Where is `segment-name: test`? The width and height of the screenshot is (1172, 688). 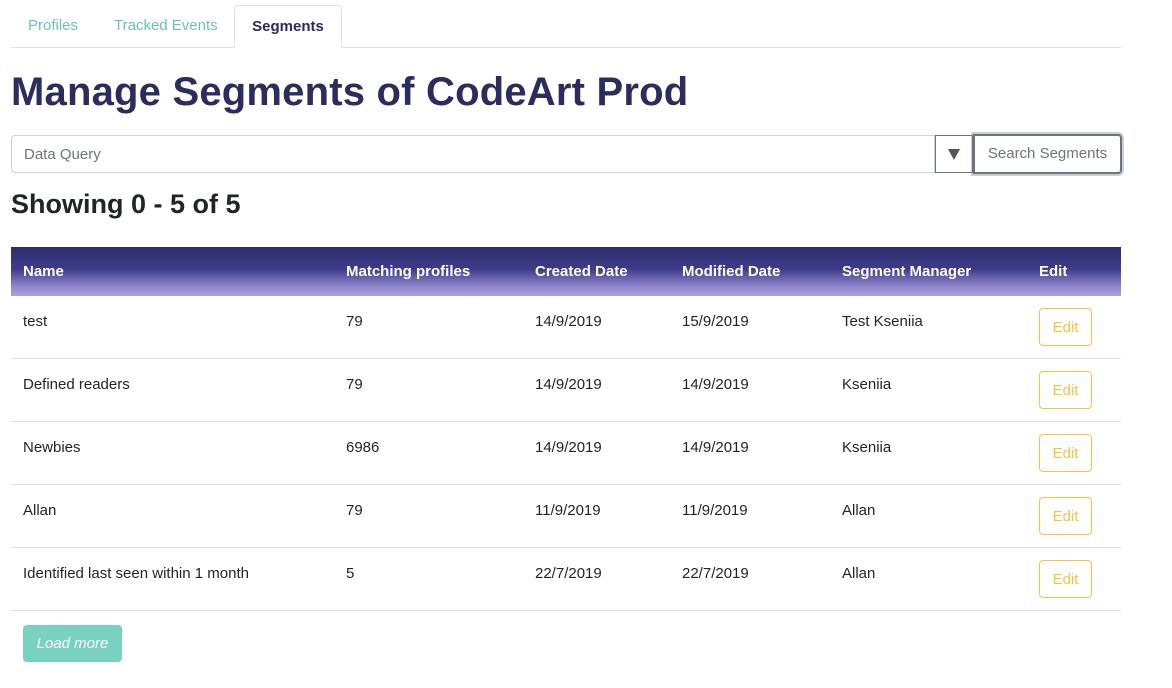
segment-name: test is located at coordinates (35, 321).